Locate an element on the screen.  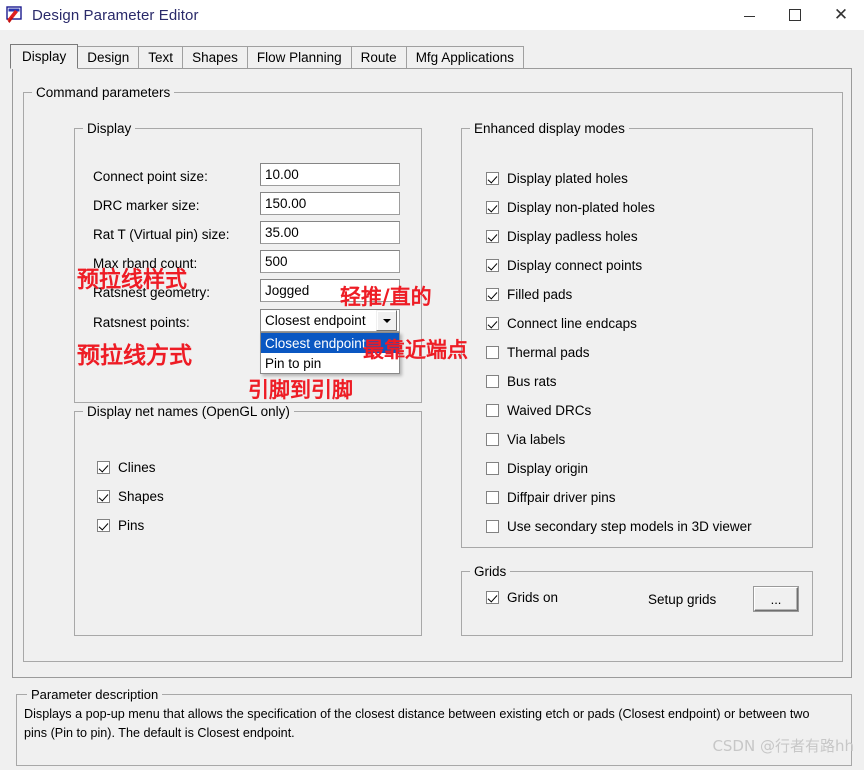
checkbox-row-via-labels: Via labels is located at coordinates (525, 439).